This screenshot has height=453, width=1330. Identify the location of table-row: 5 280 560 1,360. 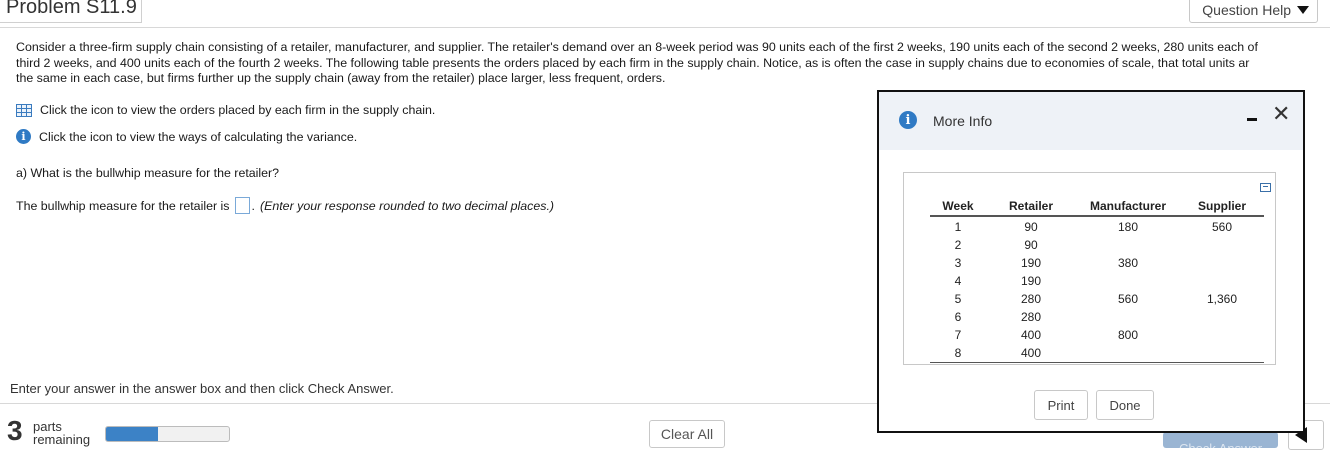
(1097, 299).